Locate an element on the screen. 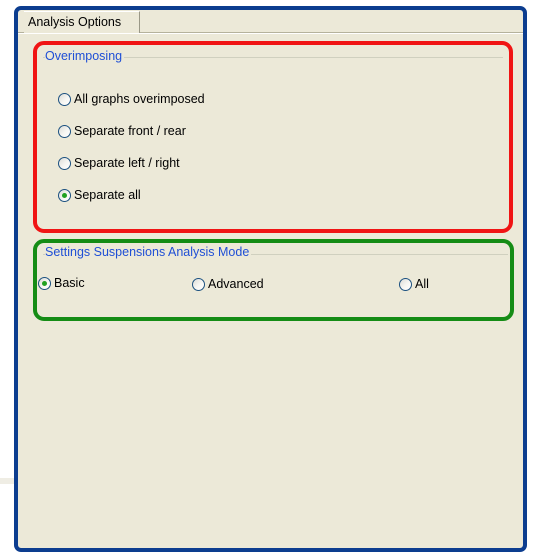  radio-separate-left-right: Separate left / right is located at coordinates (119, 163).